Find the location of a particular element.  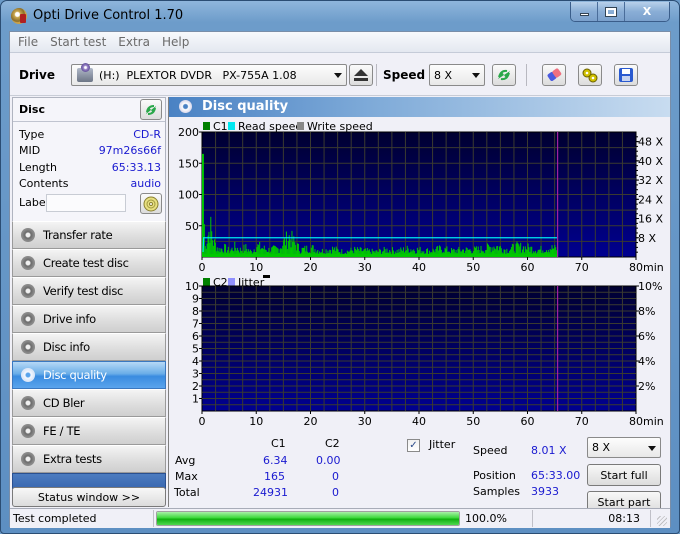

menu-bar: File Start test Extra Help is located at coordinates (340, 42).